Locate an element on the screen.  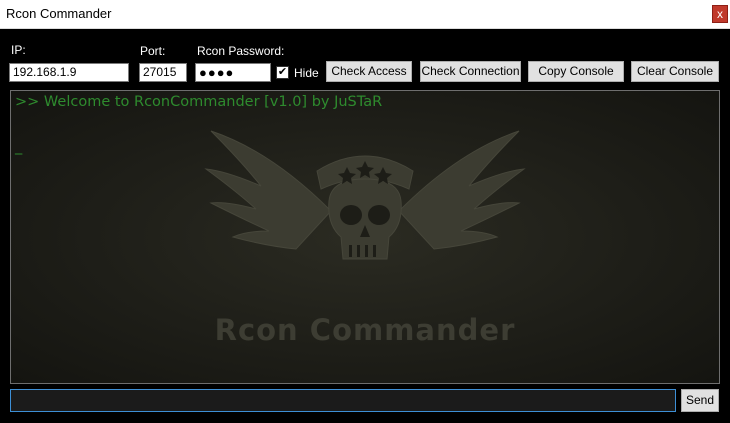
console-cursor: _ is located at coordinates (19, 147).